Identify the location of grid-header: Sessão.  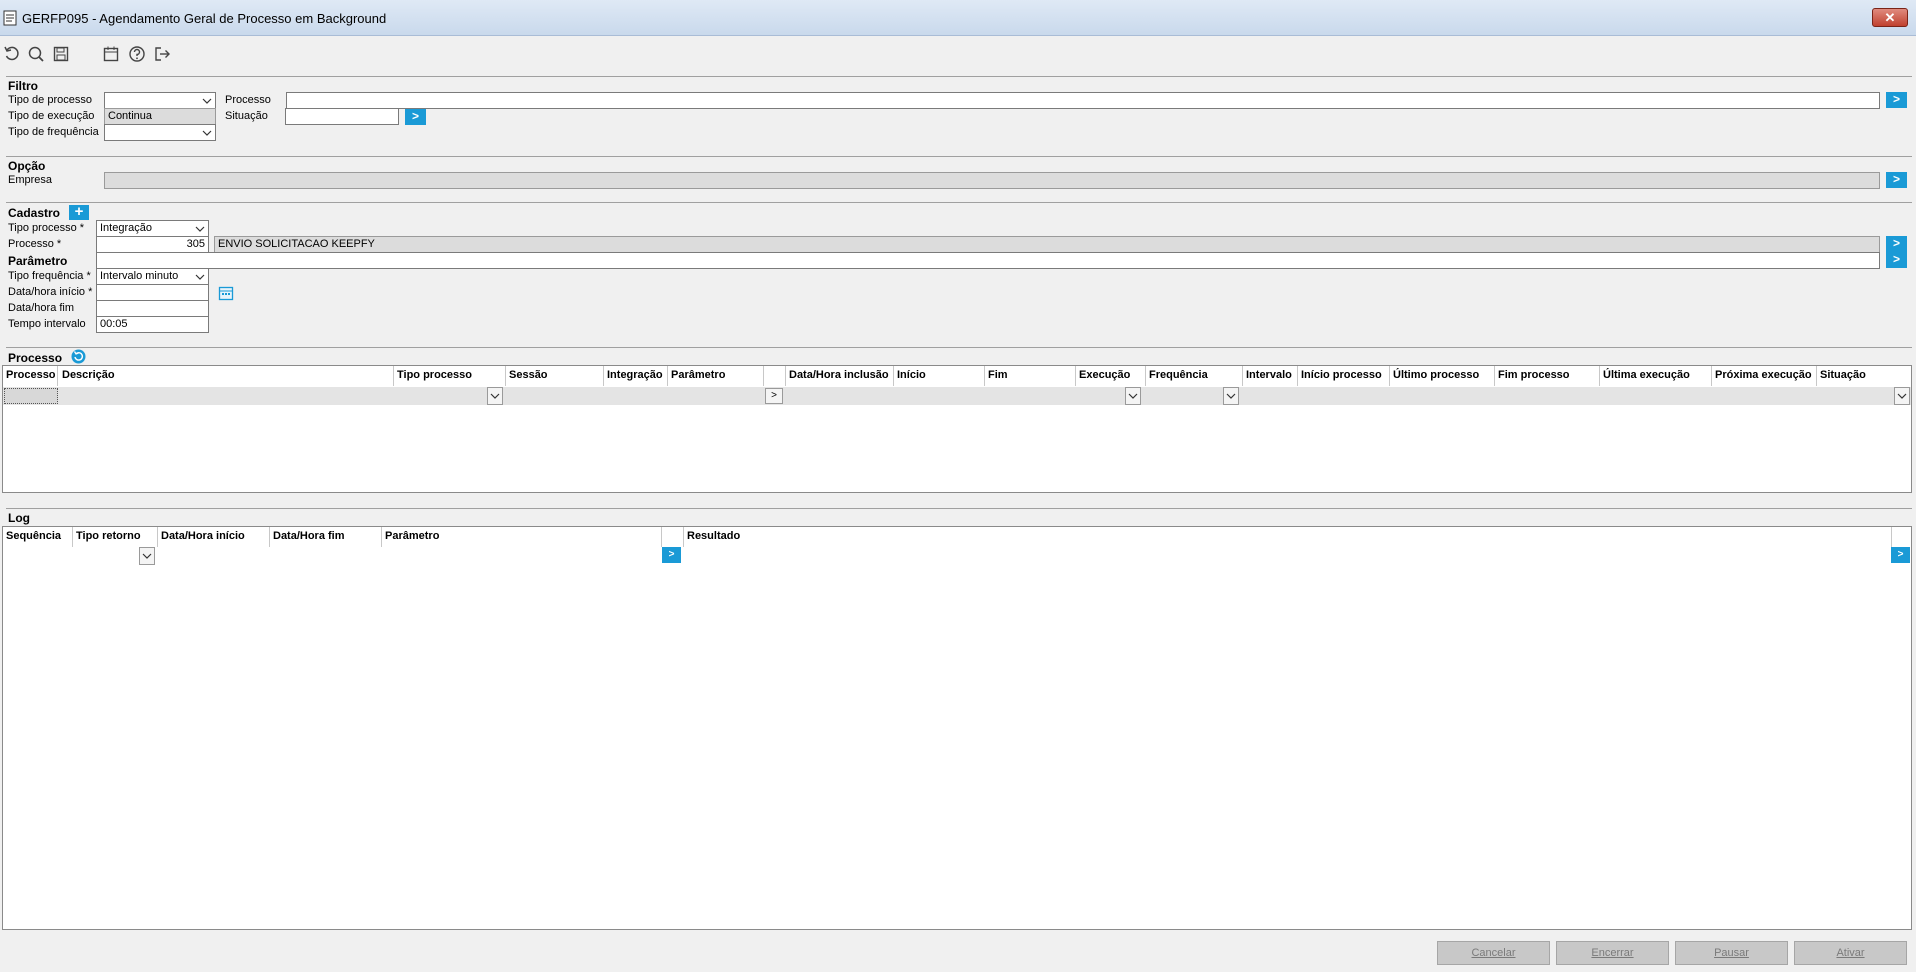
(555, 376).